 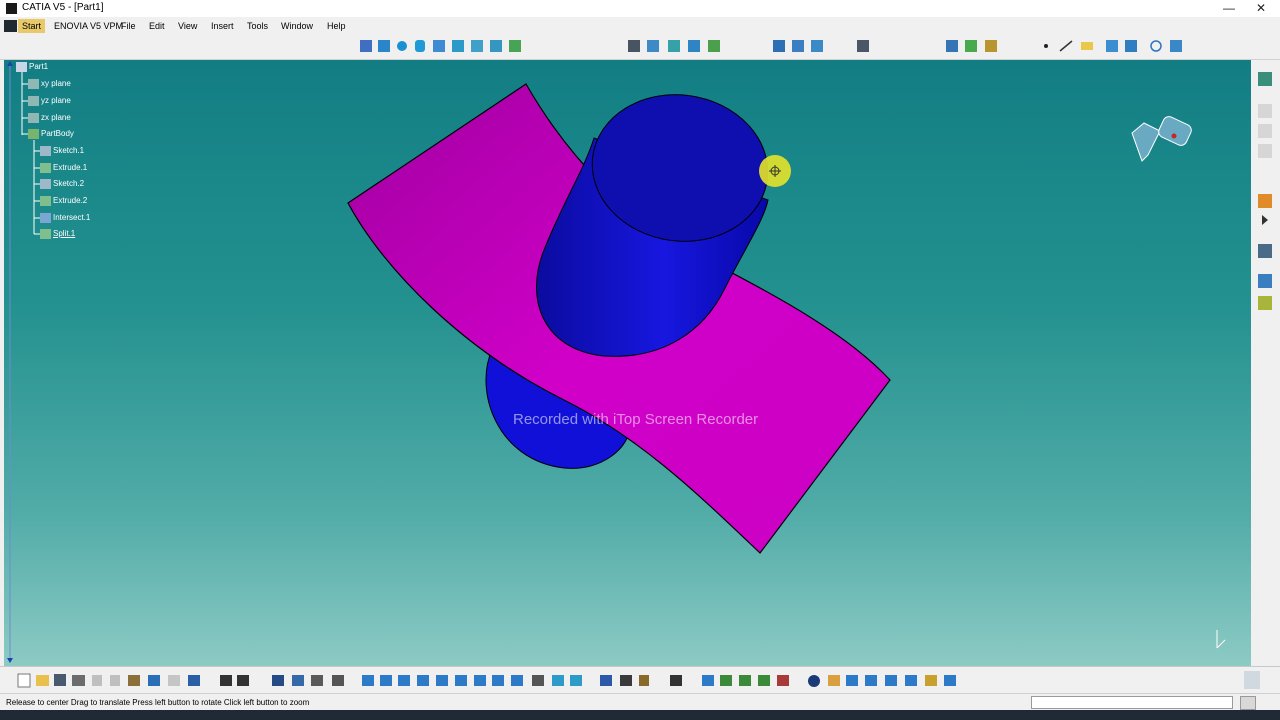 I want to click on hide-show-icon, so click(x=558, y=680).